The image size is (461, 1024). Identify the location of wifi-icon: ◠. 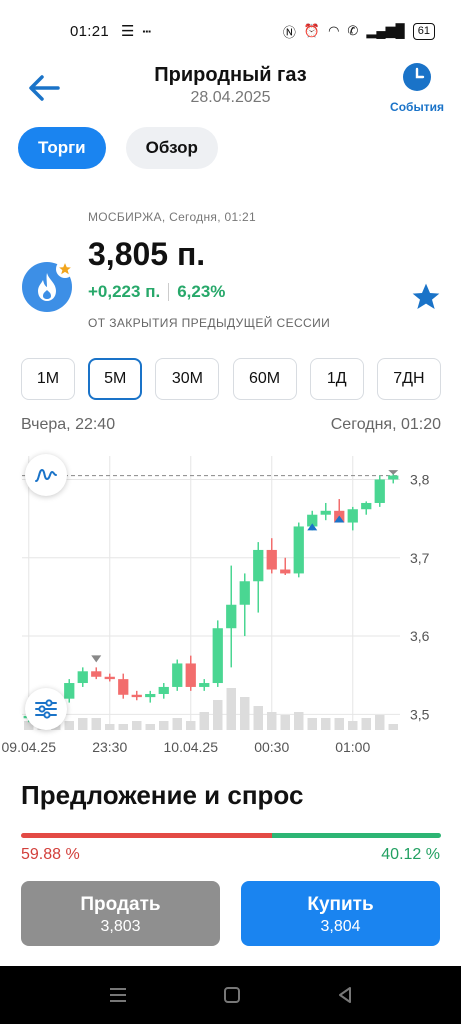
(334, 30).